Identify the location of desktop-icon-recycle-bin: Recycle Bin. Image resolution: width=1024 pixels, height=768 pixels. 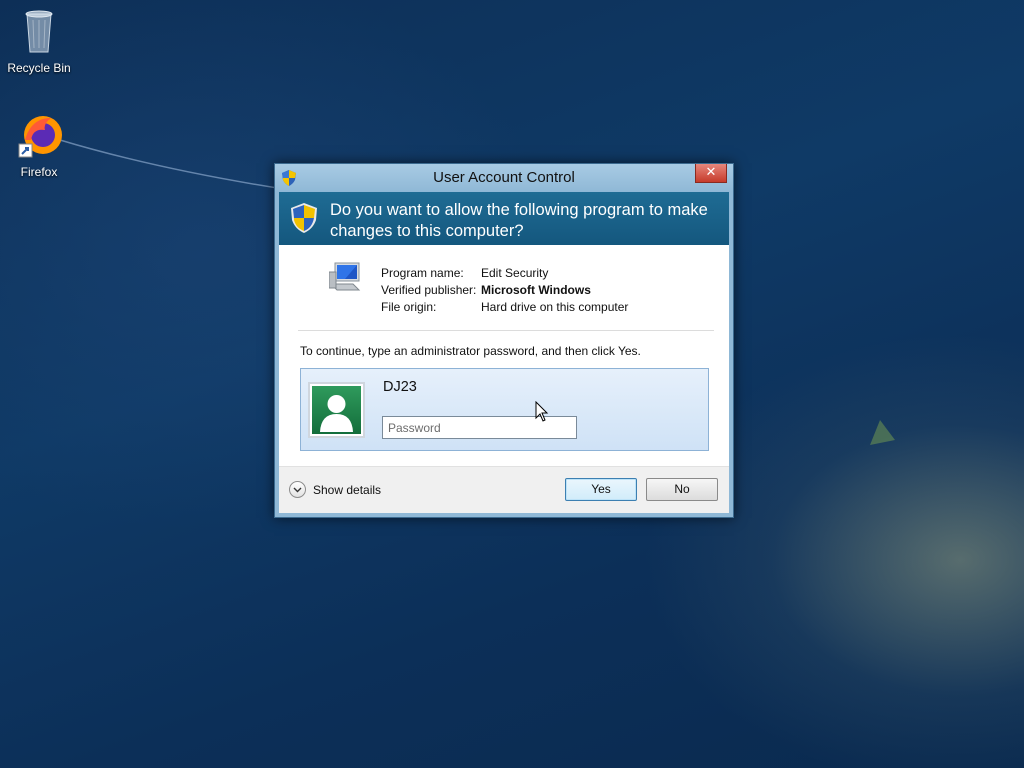
(39, 40).